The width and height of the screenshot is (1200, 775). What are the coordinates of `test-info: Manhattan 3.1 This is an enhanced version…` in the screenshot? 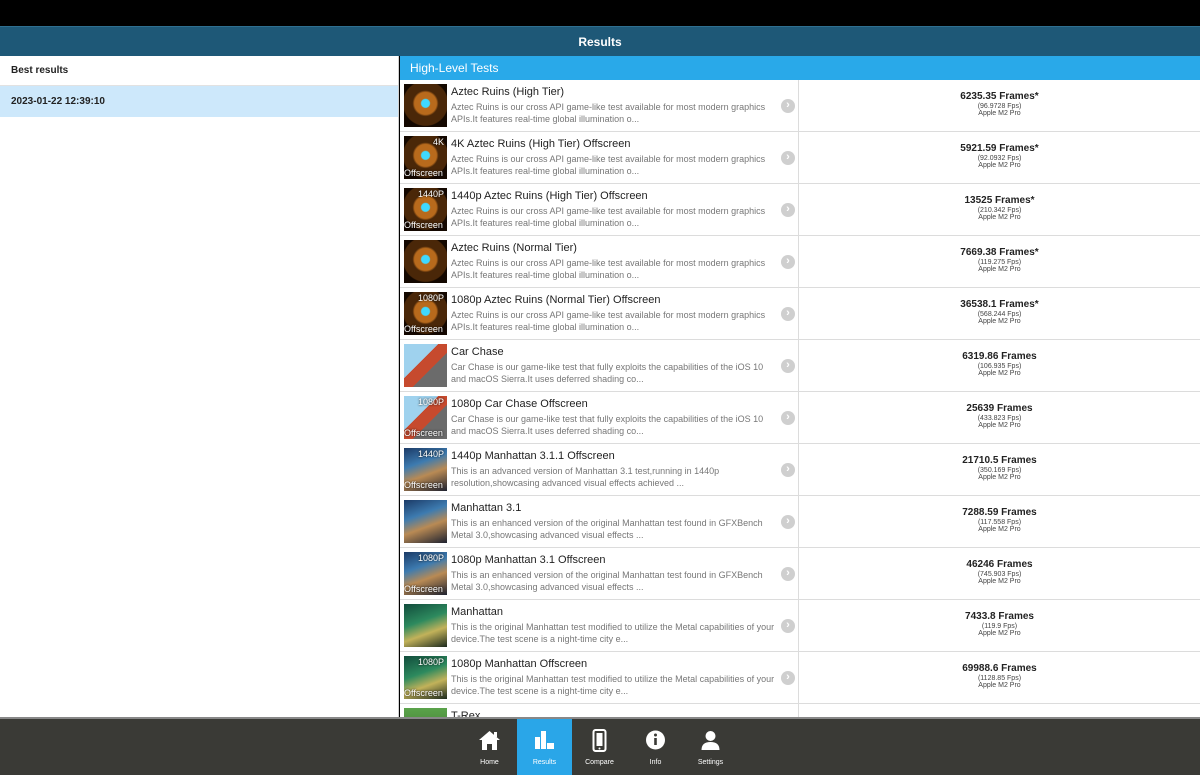 It's located at (613, 521).